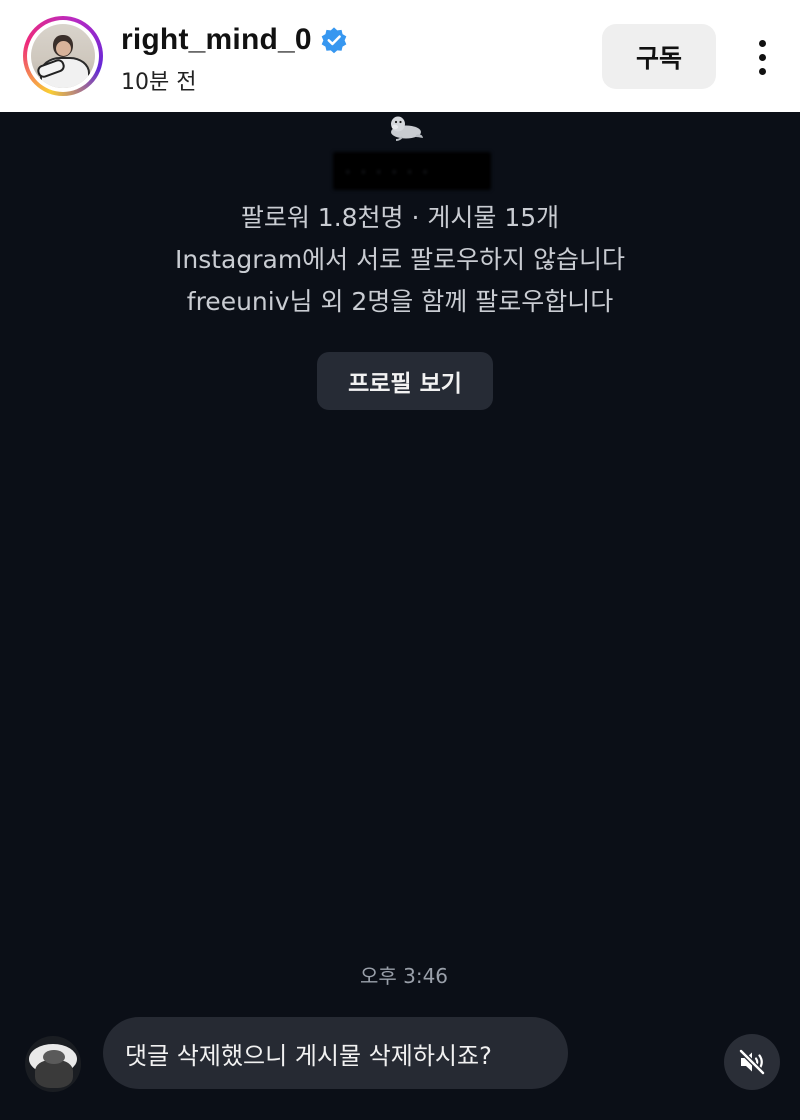 Image resolution: width=800 pixels, height=1120 pixels. Describe the element at coordinates (53, 1064) in the screenshot. I see `sender-avatar` at that location.